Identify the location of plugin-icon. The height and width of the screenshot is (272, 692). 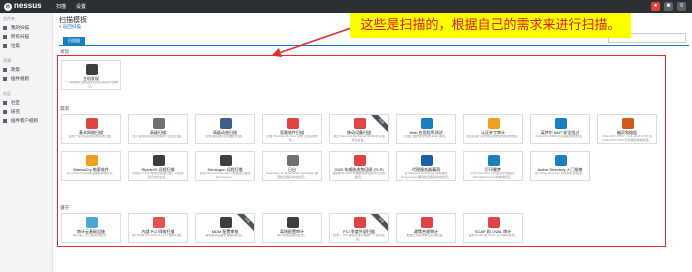
(5, 78).